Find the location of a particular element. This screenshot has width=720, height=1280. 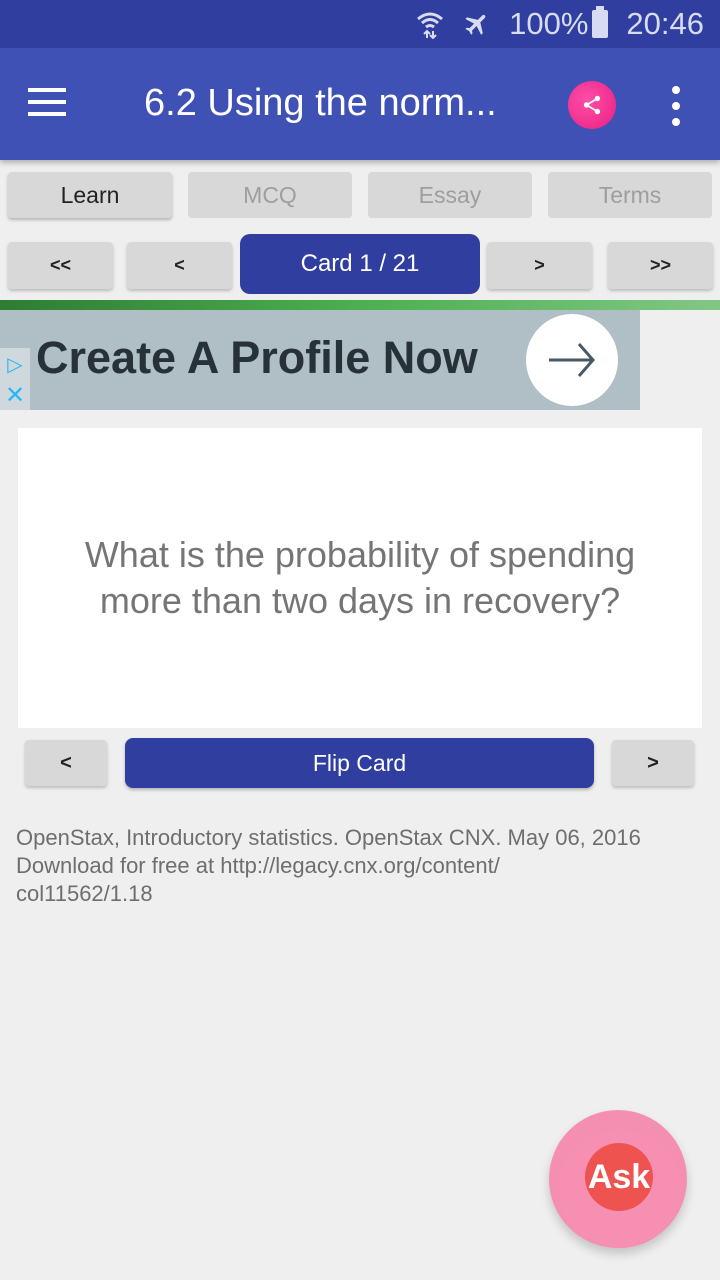

tab-mcq: MCQ is located at coordinates (270, 195).